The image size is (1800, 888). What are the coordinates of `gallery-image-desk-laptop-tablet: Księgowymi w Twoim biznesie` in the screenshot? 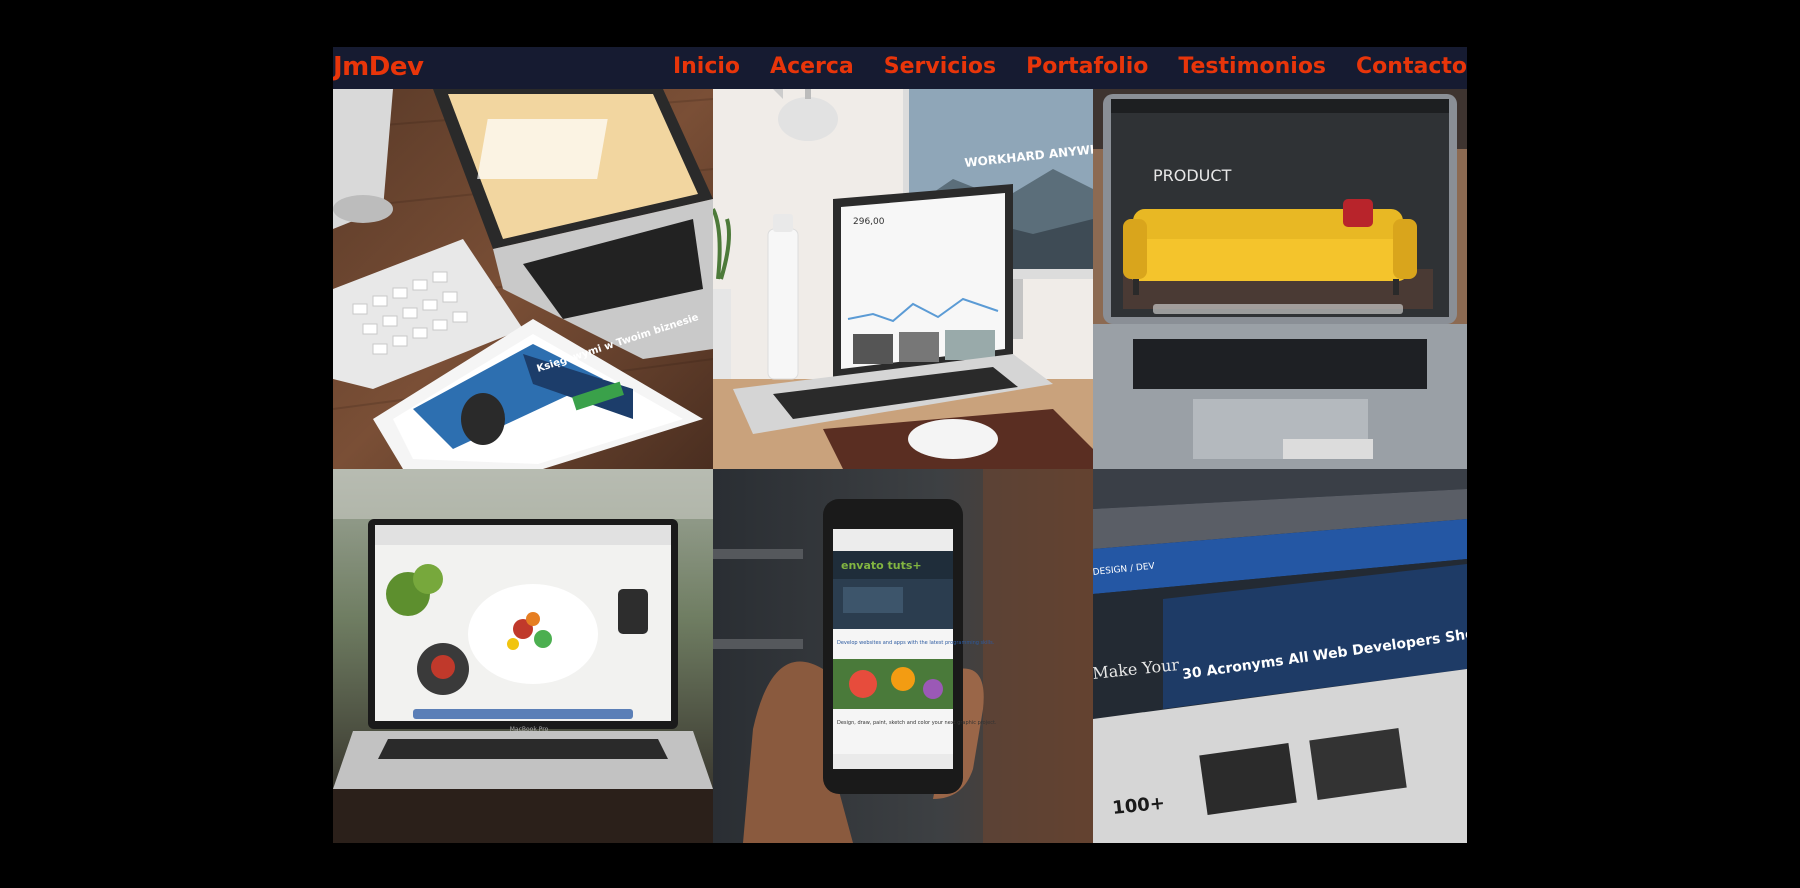 It's located at (523, 279).